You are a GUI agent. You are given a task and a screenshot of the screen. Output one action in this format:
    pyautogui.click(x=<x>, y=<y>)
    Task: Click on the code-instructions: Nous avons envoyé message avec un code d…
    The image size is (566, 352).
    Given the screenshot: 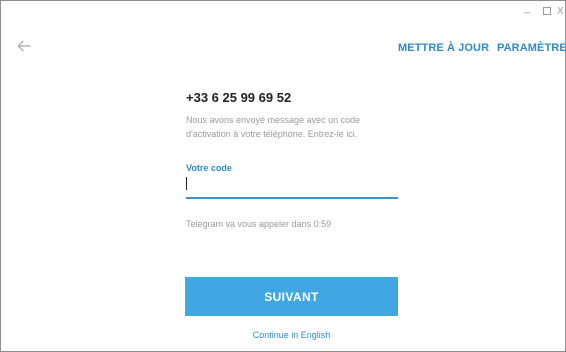 What is the action you would take?
    pyautogui.click(x=273, y=127)
    